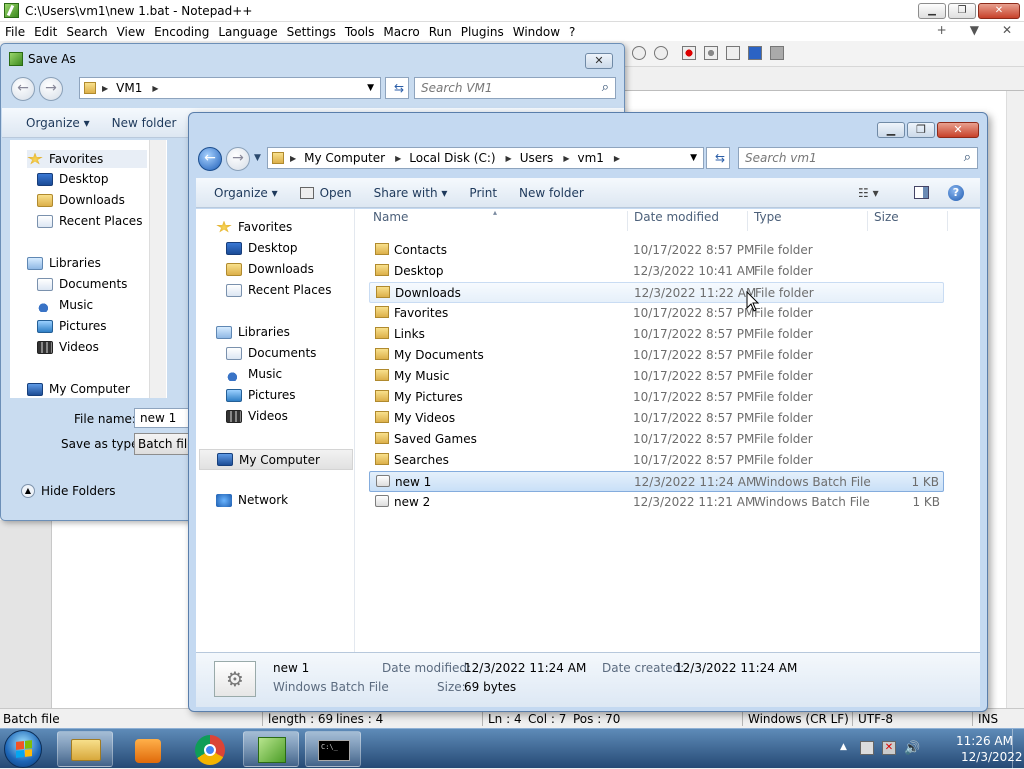  I want to click on volume-icon: 🔊, so click(912, 748).